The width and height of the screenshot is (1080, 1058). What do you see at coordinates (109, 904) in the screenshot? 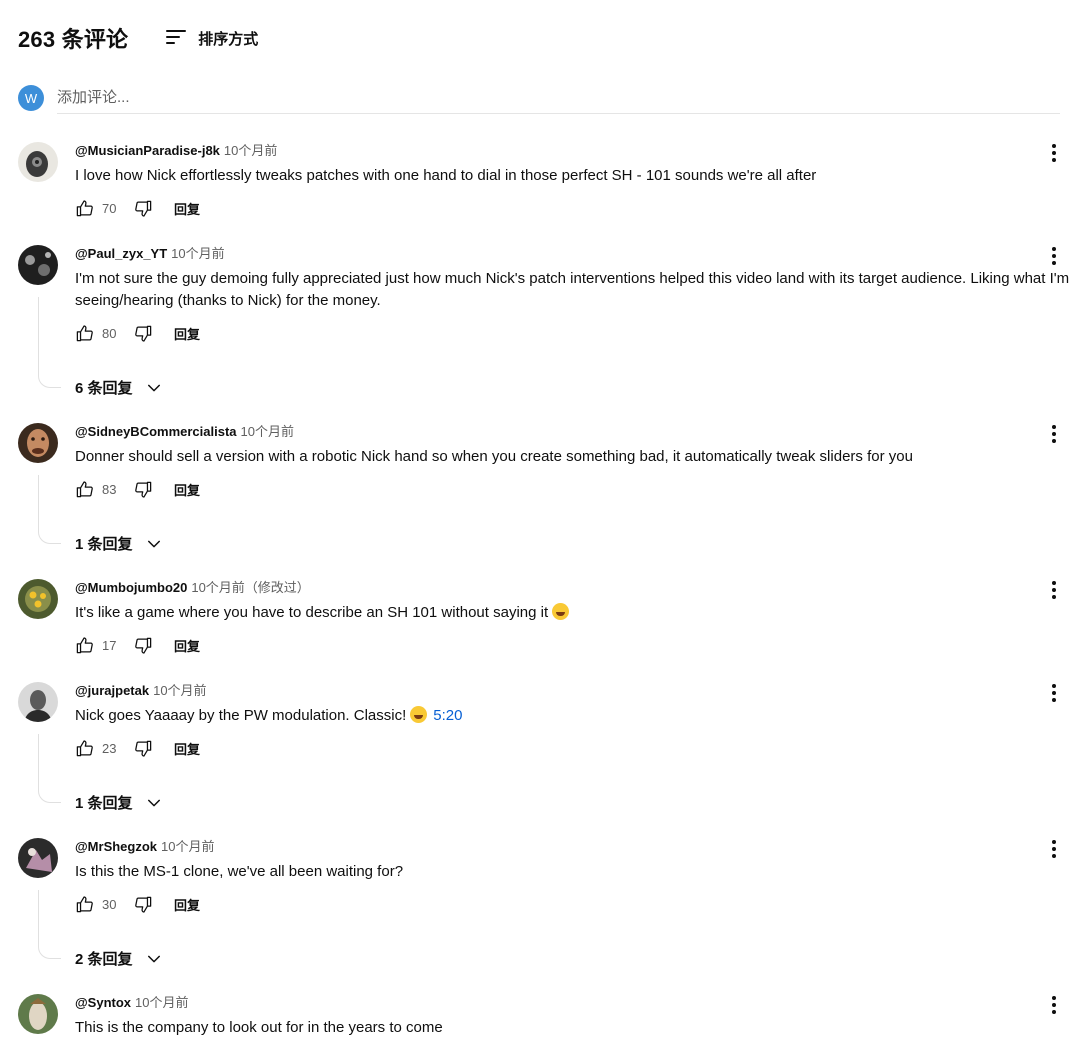
I see `like-count: 30` at bounding box center [109, 904].